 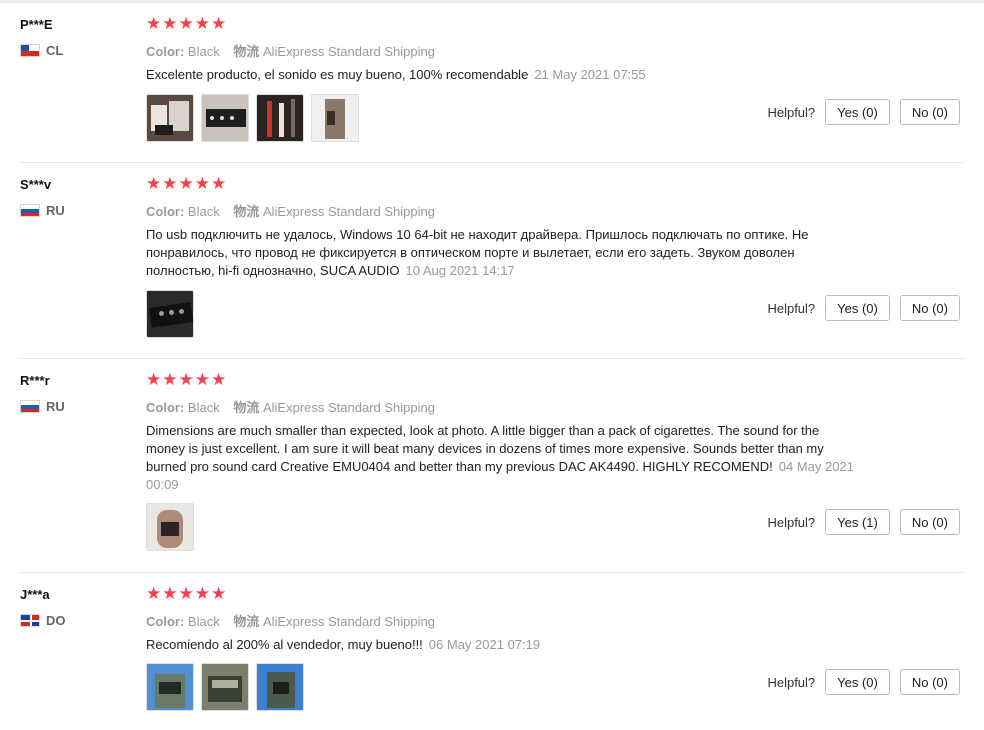 What do you see at coordinates (484, 644) in the screenshot?
I see `review-date: 06 May 2021 07:19` at bounding box center [484, 644].